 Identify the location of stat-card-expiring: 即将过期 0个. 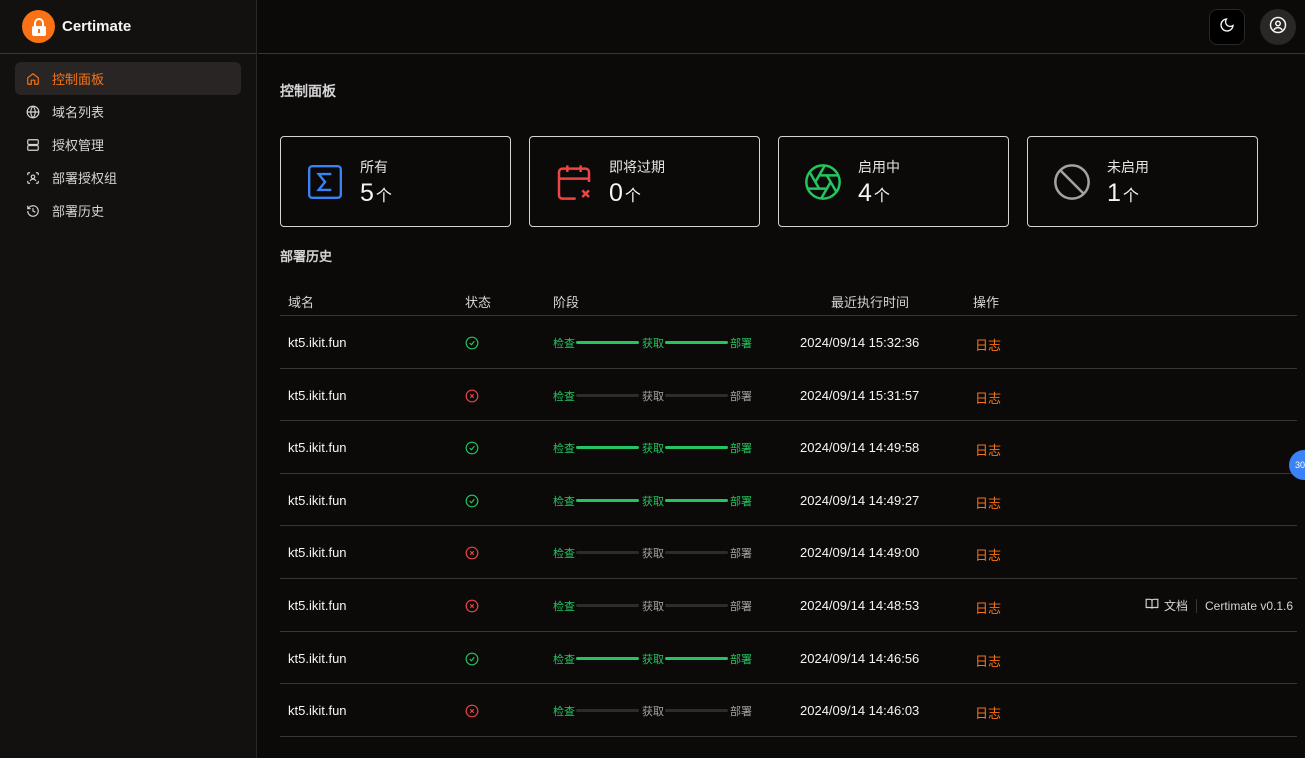
(644, 181).